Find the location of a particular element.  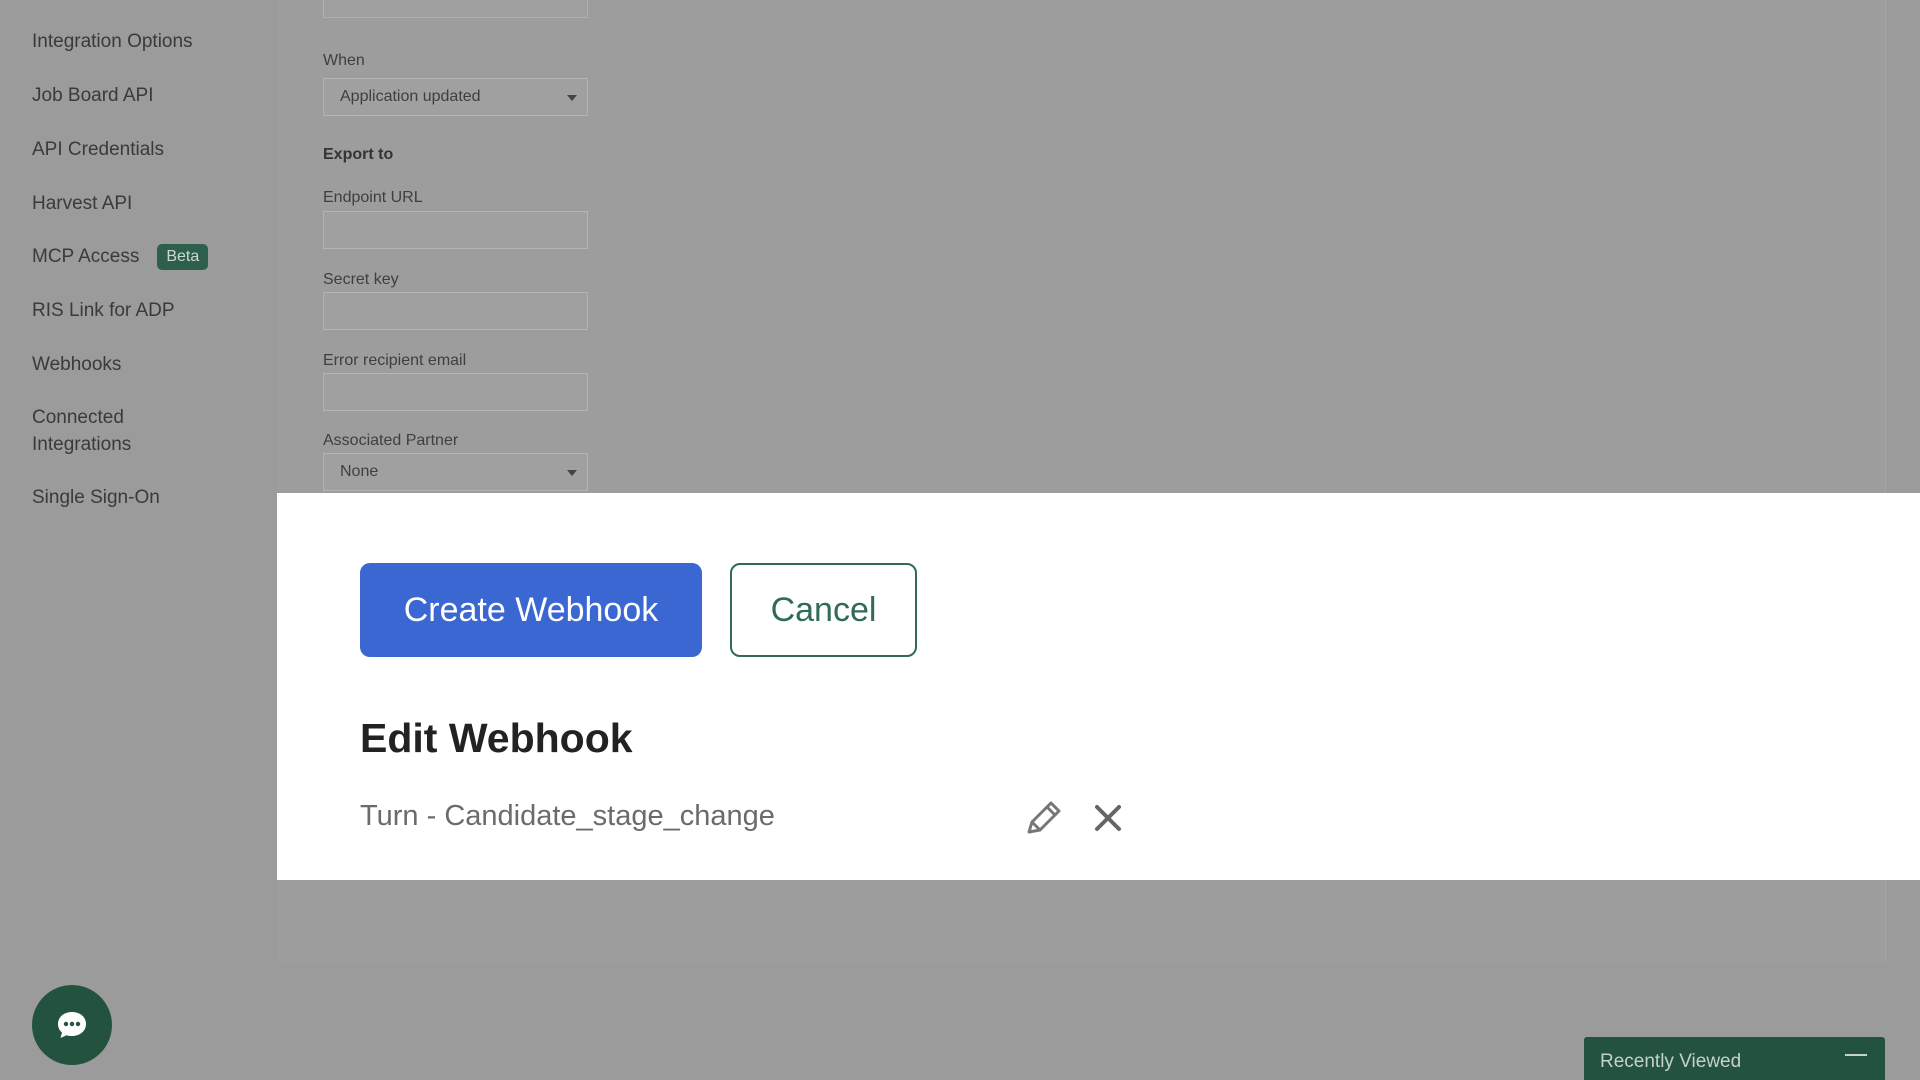

edit-webhook-heading: Edit Webhook is located at coordinates (496, 738).